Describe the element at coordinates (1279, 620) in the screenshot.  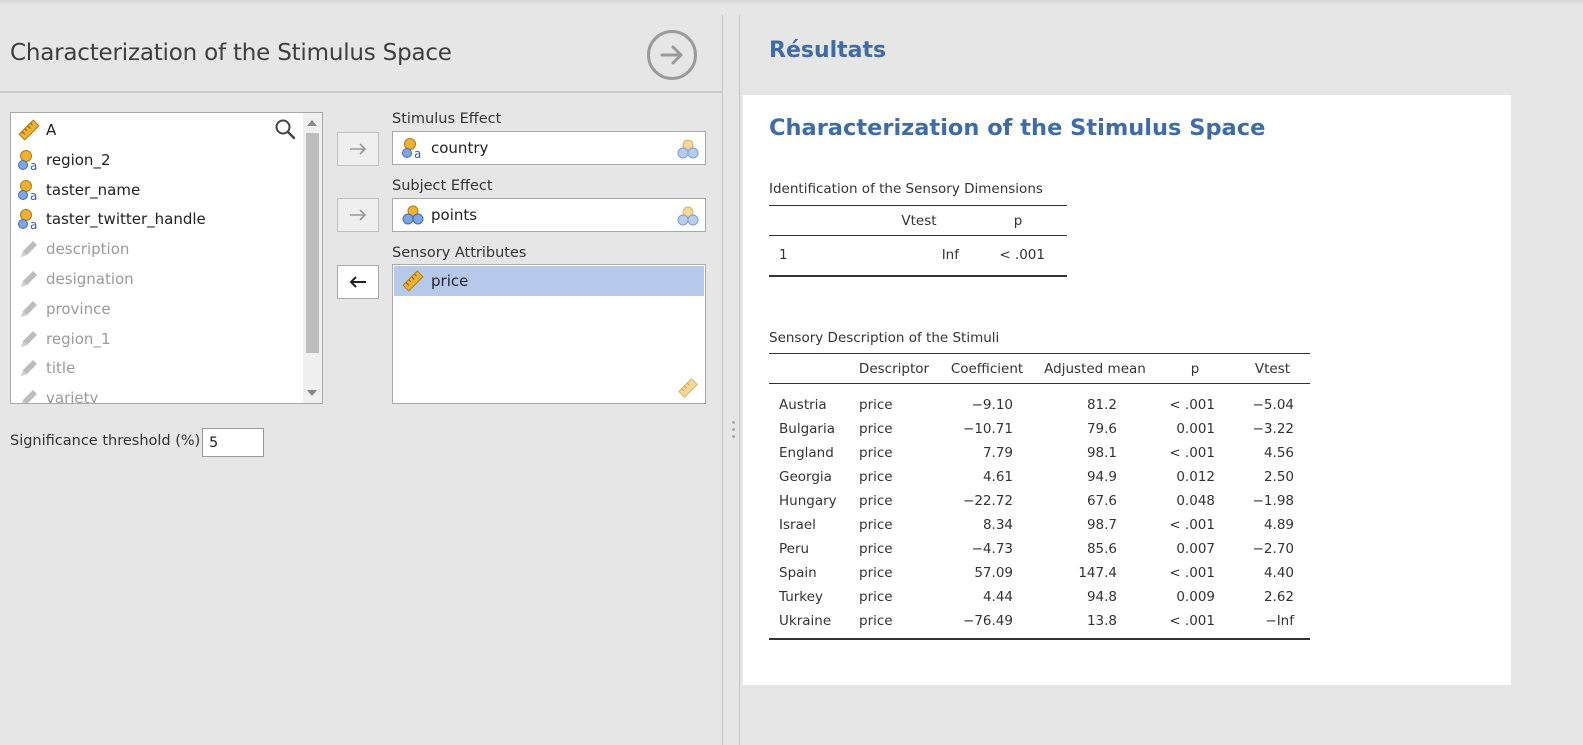
I see `table-cell: −Inf` at that location.